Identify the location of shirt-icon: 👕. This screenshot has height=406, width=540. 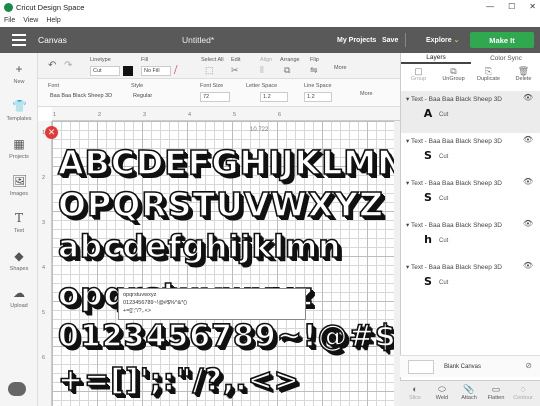
(19, 106).